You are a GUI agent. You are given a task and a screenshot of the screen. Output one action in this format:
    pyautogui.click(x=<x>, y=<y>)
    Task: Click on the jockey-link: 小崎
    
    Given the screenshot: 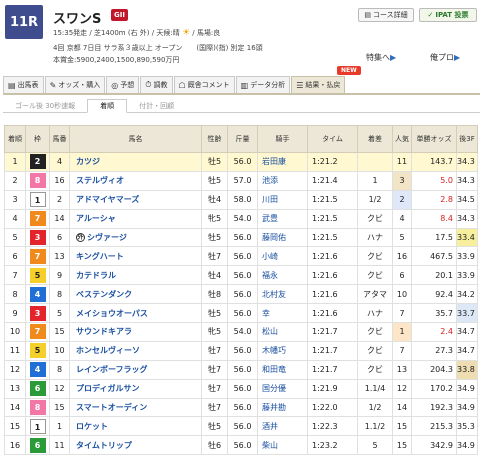 What is the action you would take?
    pyautogui.click(x=282, y=256)
    